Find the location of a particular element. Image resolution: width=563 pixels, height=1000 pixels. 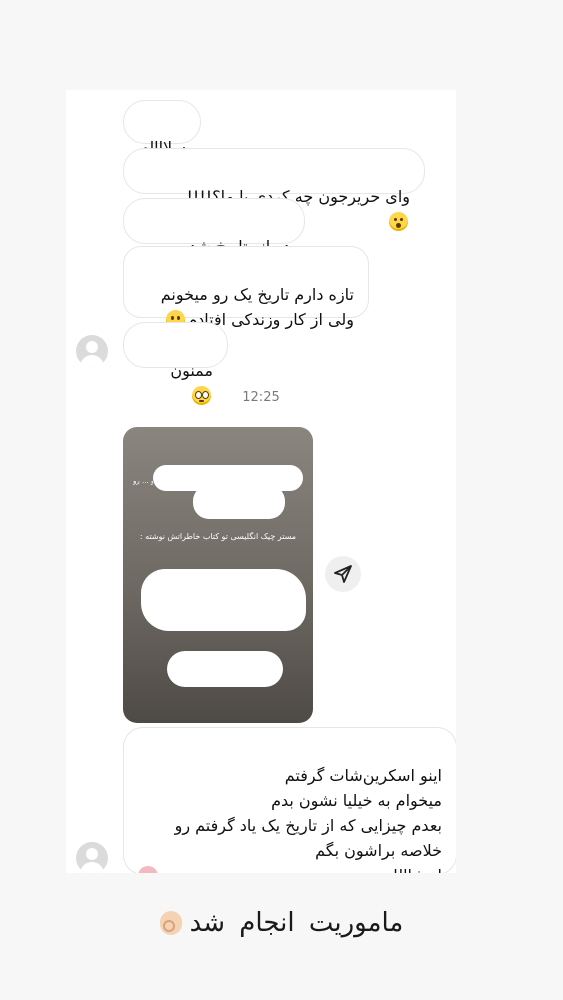

redaction-blob-bottom is located at coordinates (225, 669).